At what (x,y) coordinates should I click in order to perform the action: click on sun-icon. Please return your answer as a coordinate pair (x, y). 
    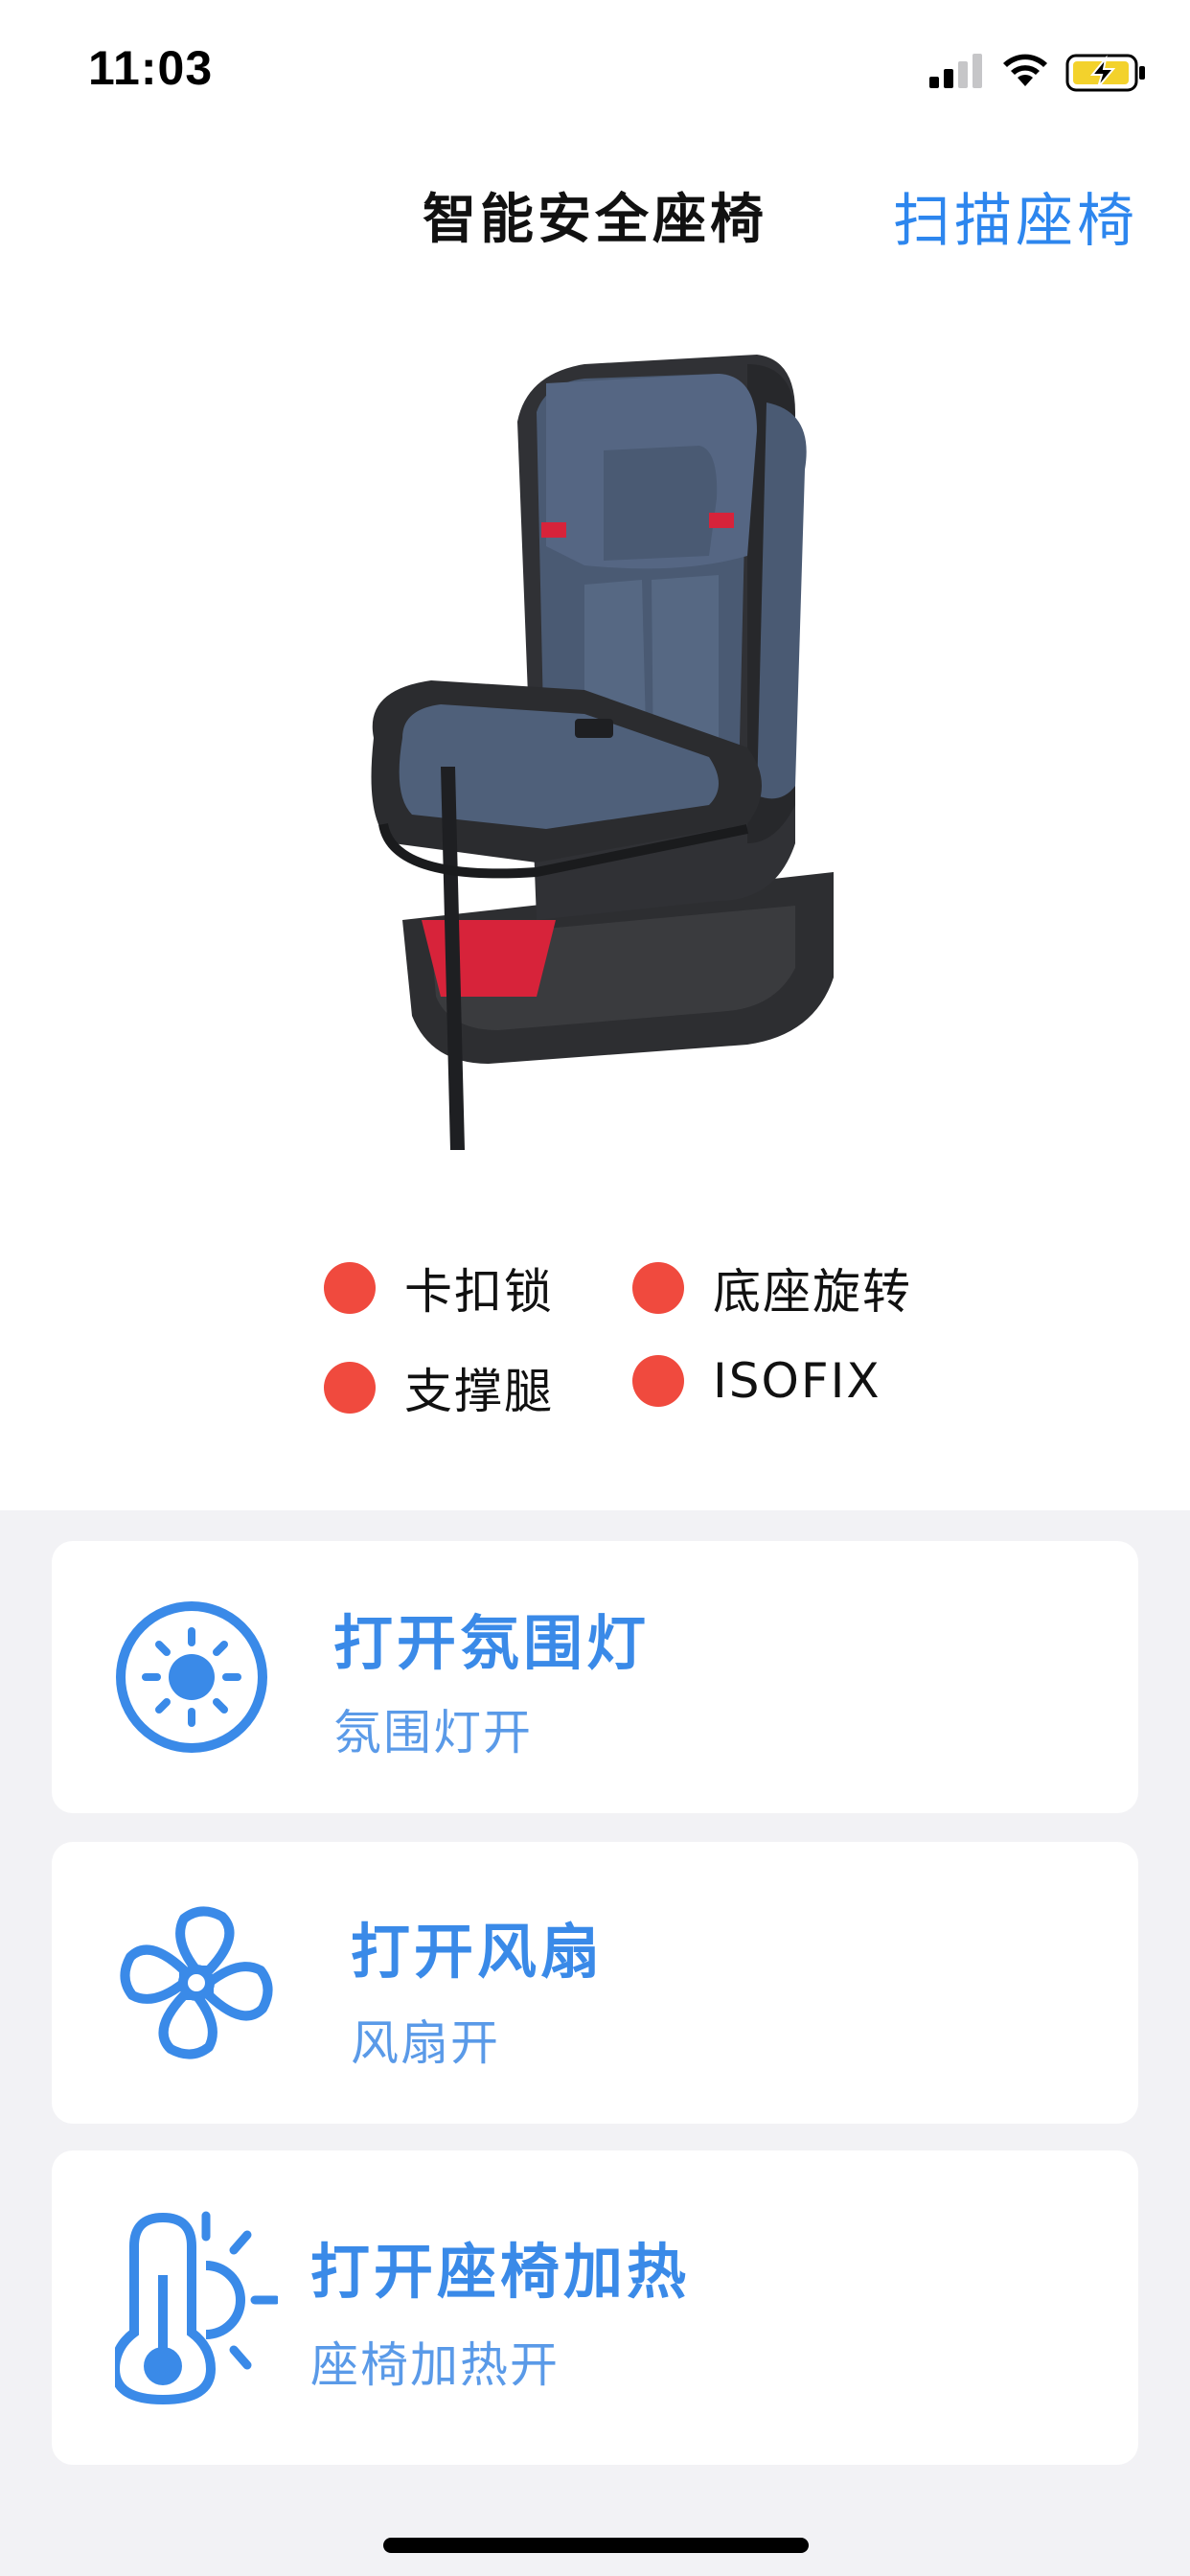
    Looking at the image, I should click on (191, 1677).